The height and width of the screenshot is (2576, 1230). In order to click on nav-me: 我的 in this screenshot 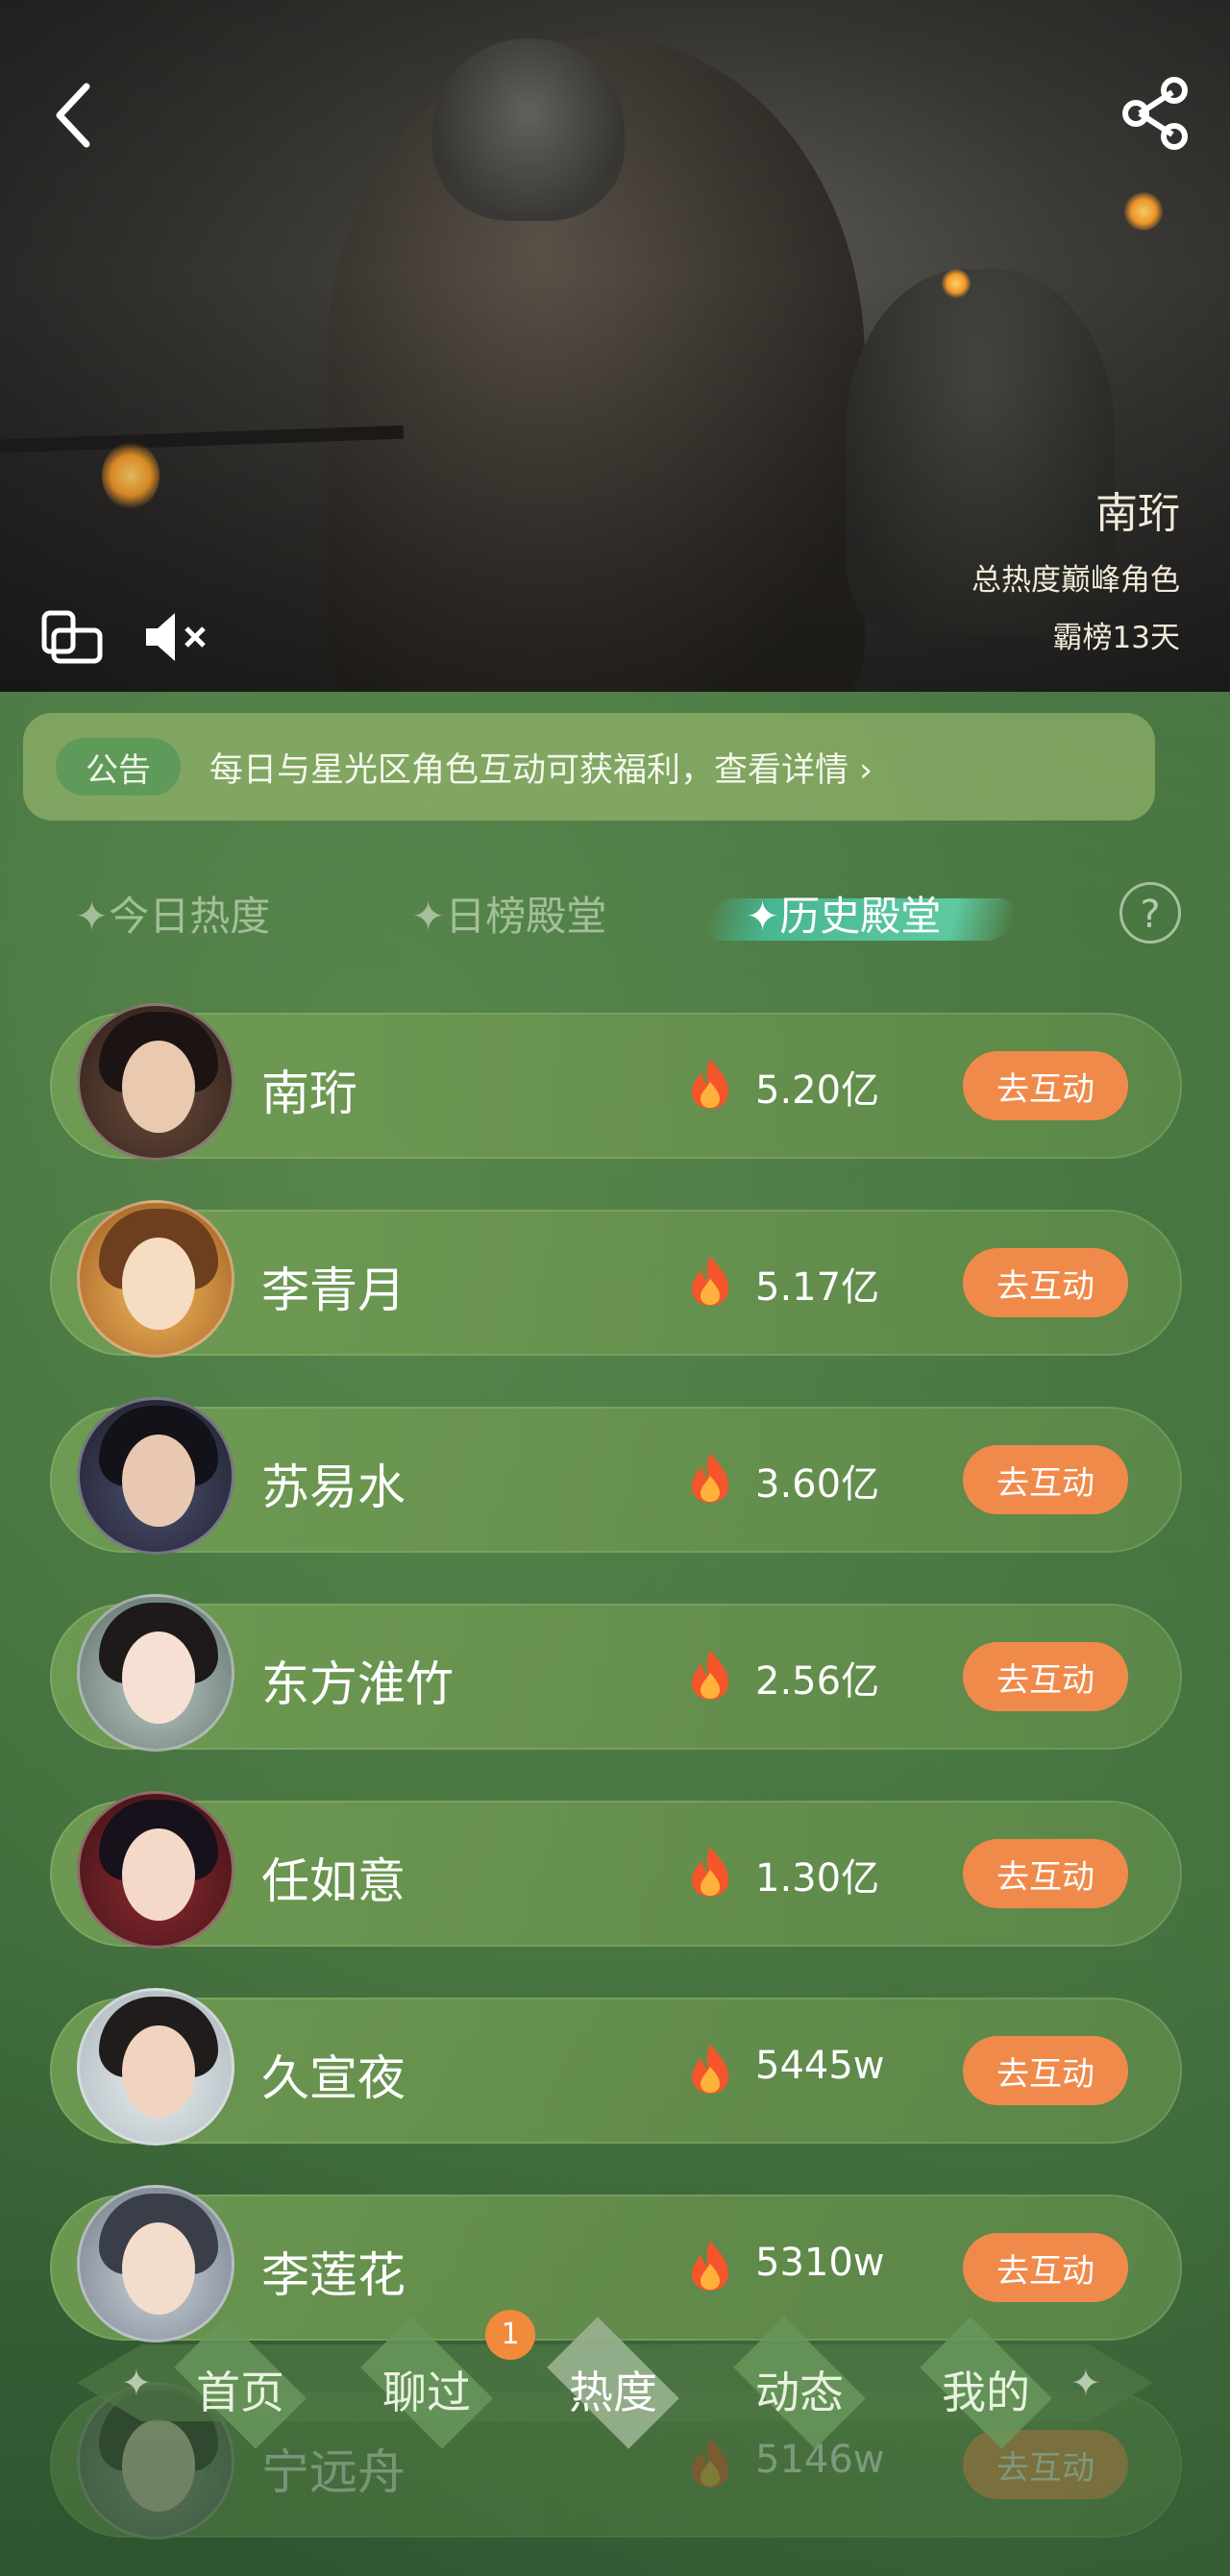, I will do `click(986, 2383)`.